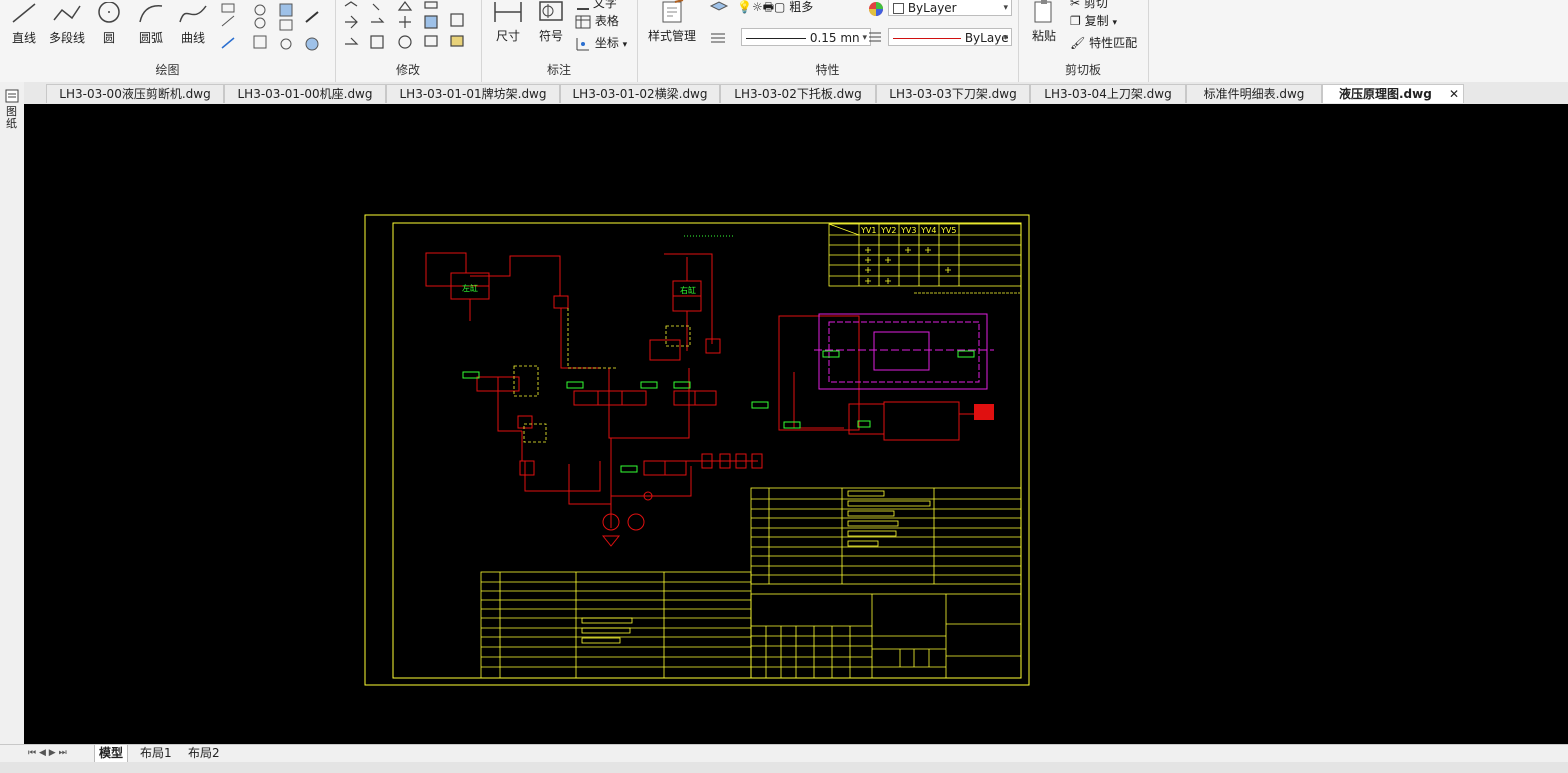 The height and width of the screenshot is (773, 1568). What do you see at coordinates (1082, 70) in the screenshot?
I see `clipboard-panel-label: 剪切板` at bounding box center [1082, 70].